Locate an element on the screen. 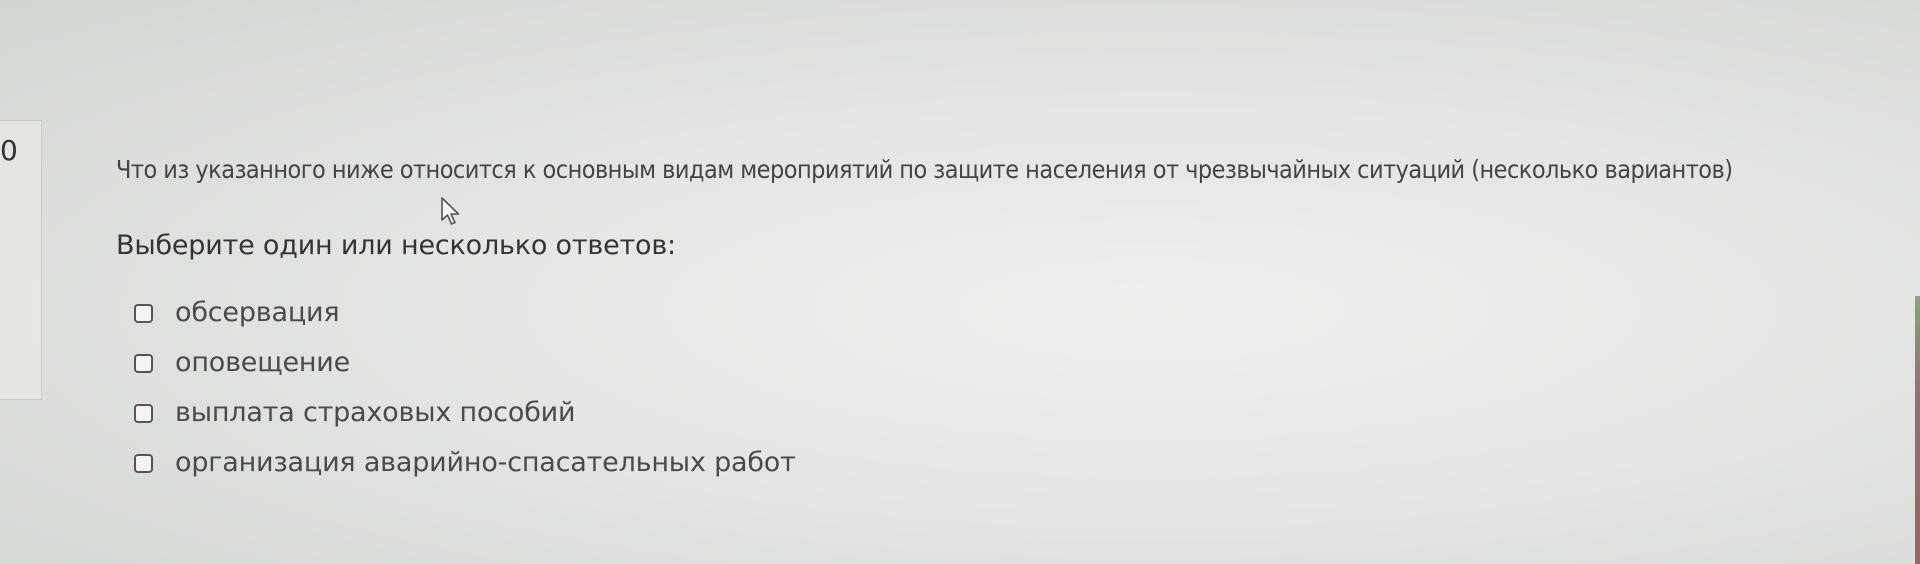 This screenshot has width=1920, height=564. option-2-label: оповещение is located at coordinates (262, 363).